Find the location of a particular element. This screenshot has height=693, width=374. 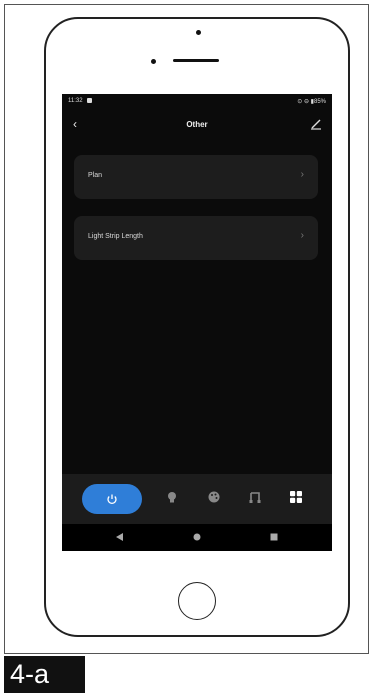

recents-square-icon is located at coordinates (274, 537).